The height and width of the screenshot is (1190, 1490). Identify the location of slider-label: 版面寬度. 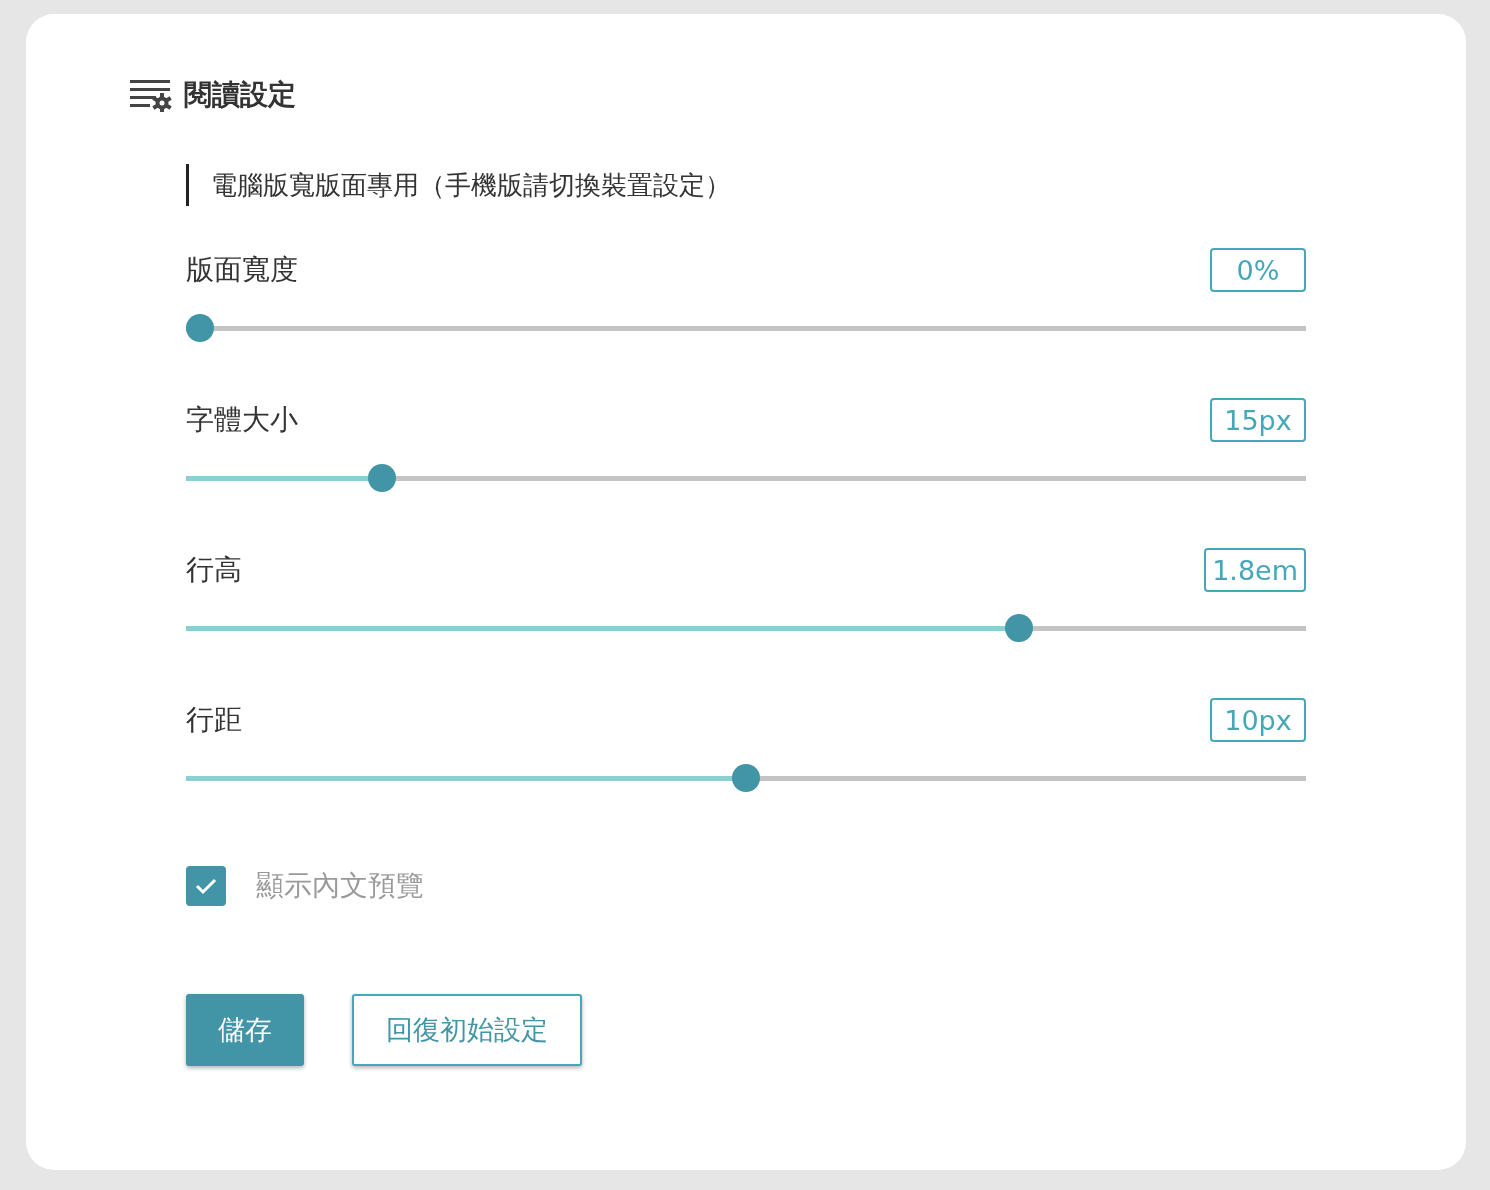
(242, 270).